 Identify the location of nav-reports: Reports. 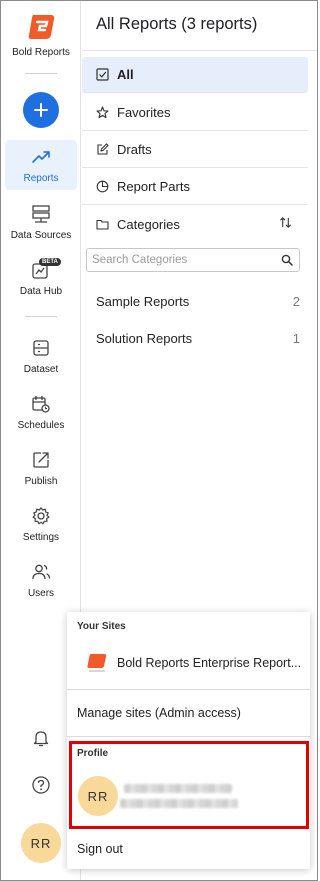
(41, 165).